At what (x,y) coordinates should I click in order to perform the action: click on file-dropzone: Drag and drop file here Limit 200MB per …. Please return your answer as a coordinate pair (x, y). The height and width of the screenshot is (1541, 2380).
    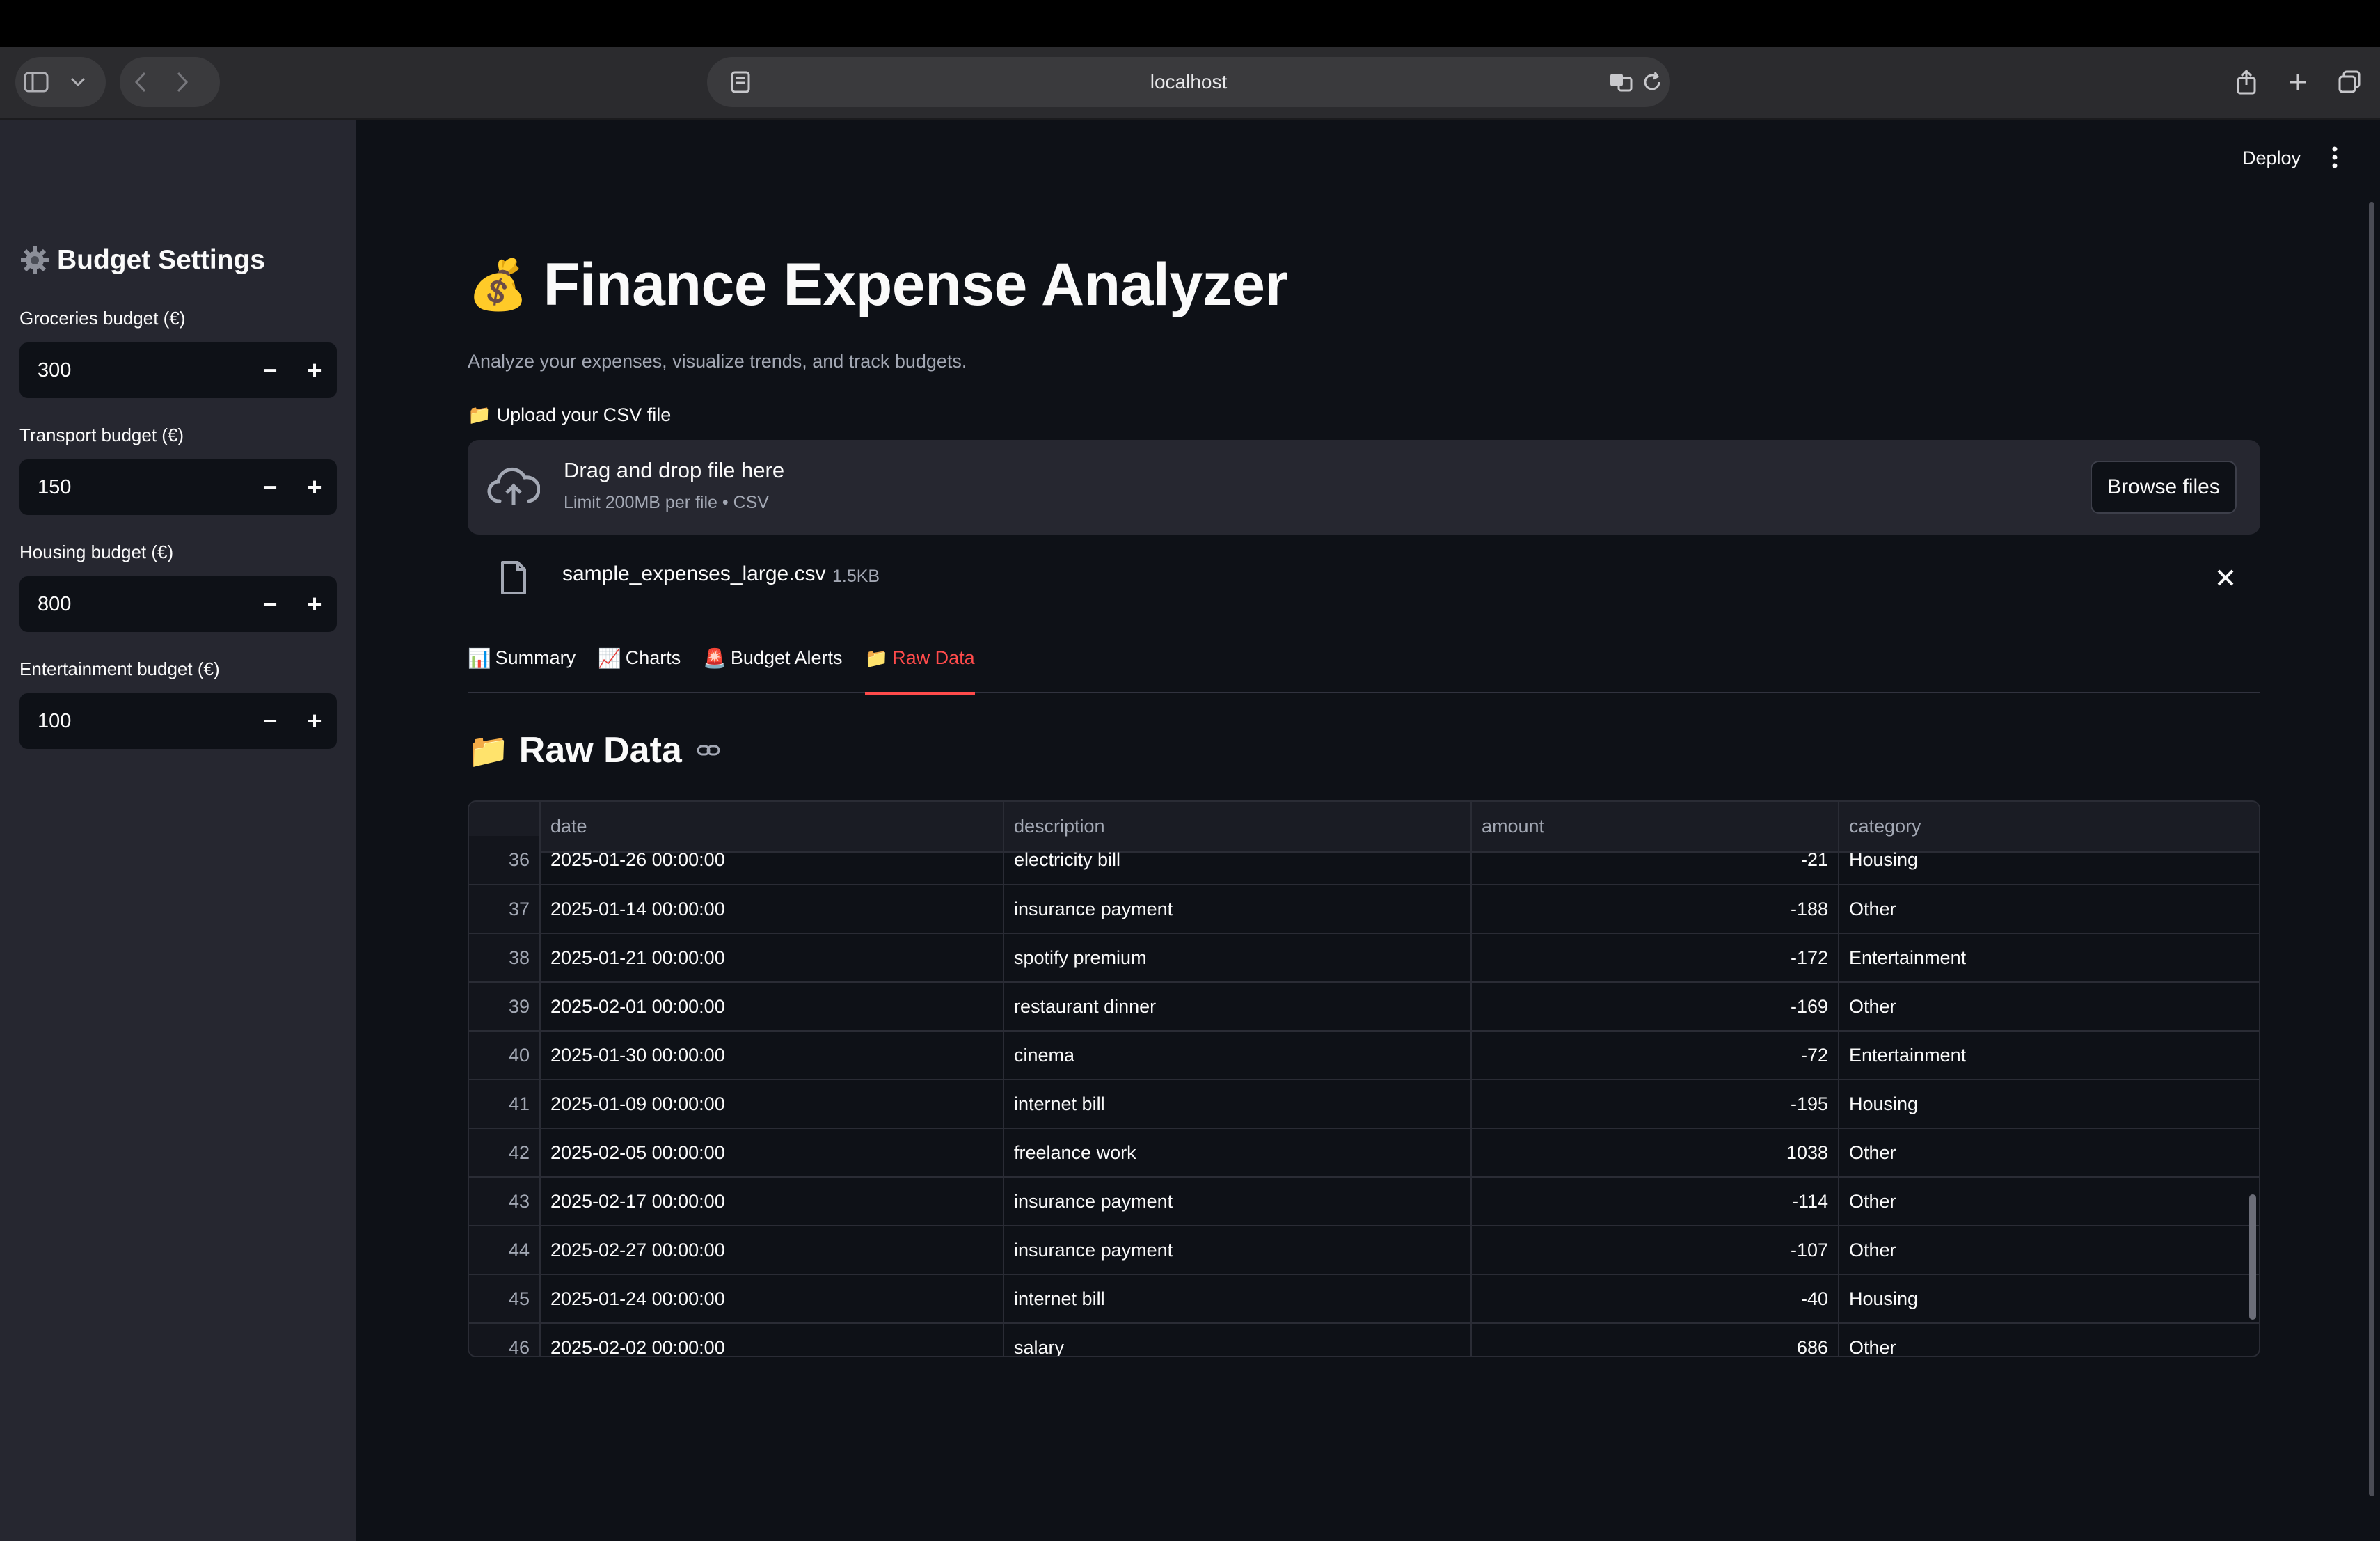
    Looking at the image, I should click on (1364, 487).